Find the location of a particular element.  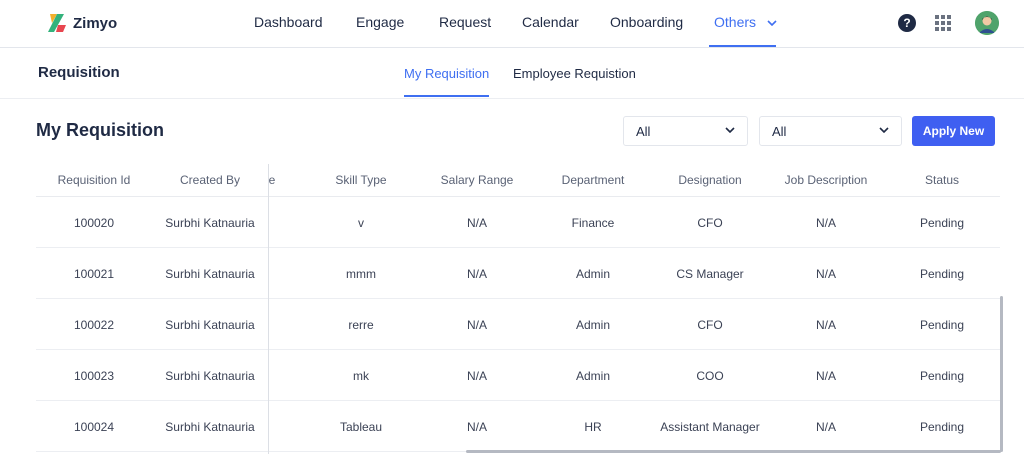

cell-skill-type: Tableau is located at coordinates (361, 427).